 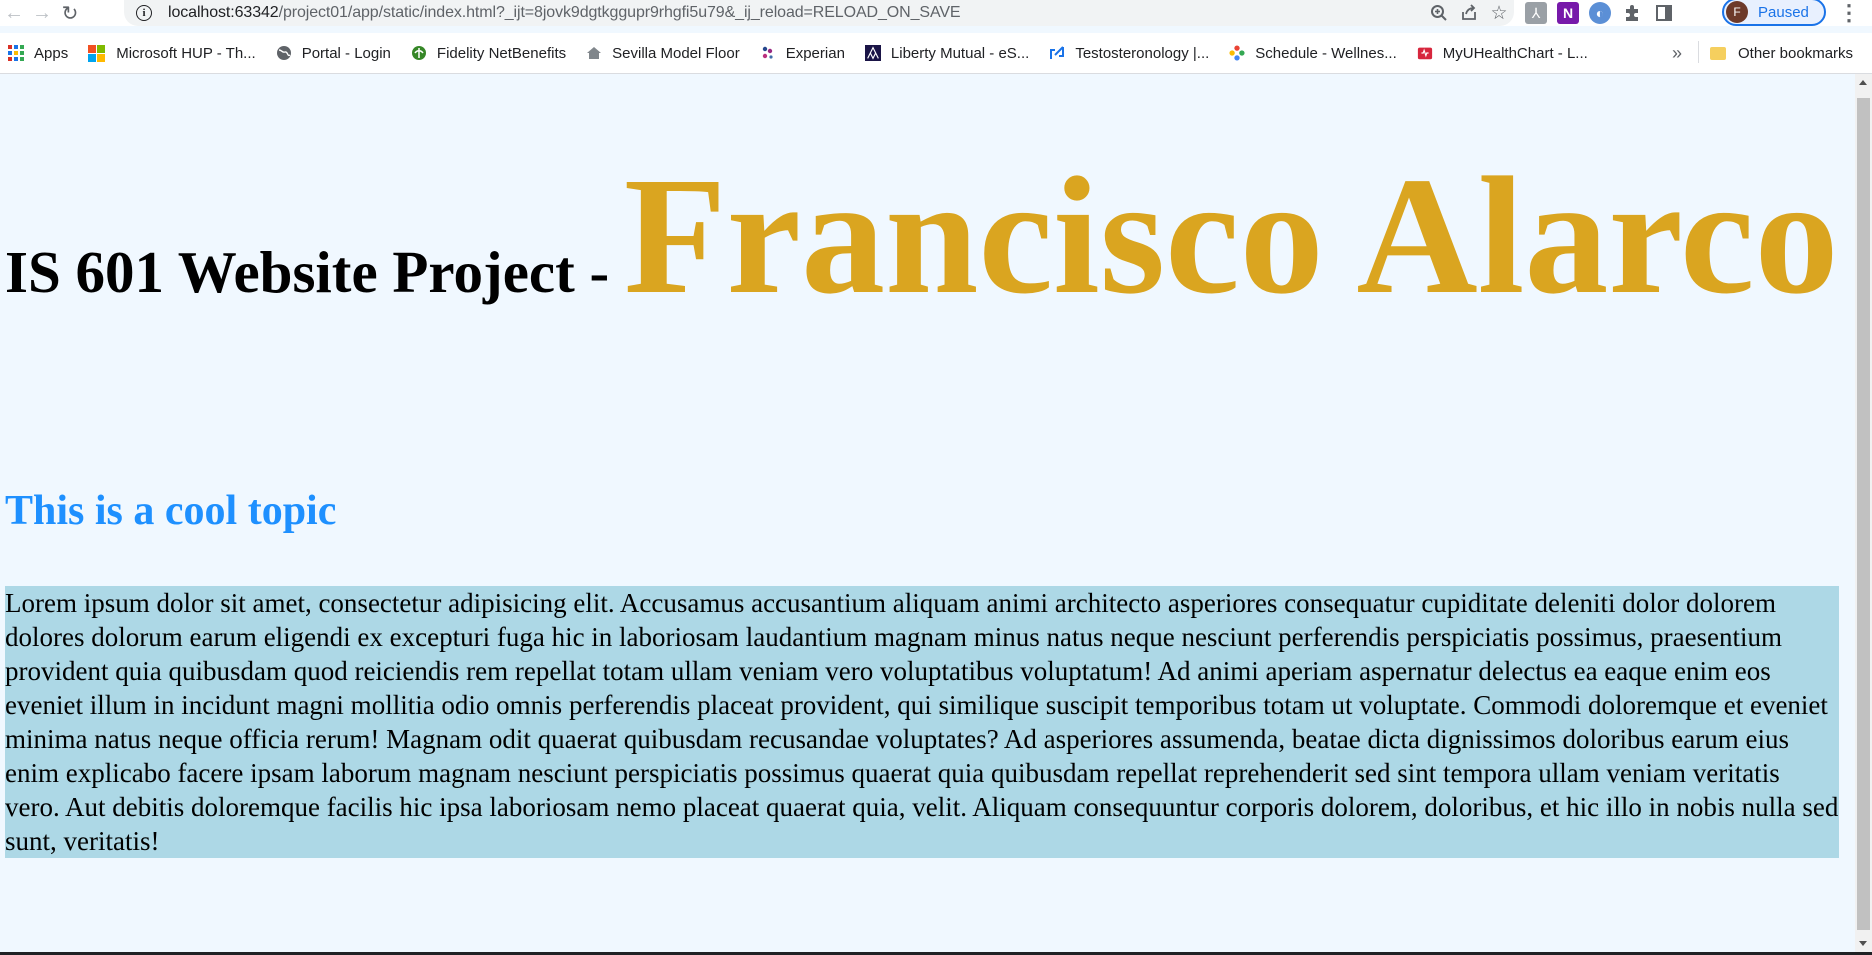 What do you see at coordinates (1718, 53) in the screenshot?
I see `folder-icon` at bounding box center [1718, 53].